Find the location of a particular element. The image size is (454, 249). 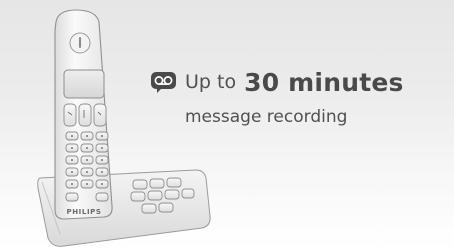

handset-nav-keys is located at coordinates (85, 115).